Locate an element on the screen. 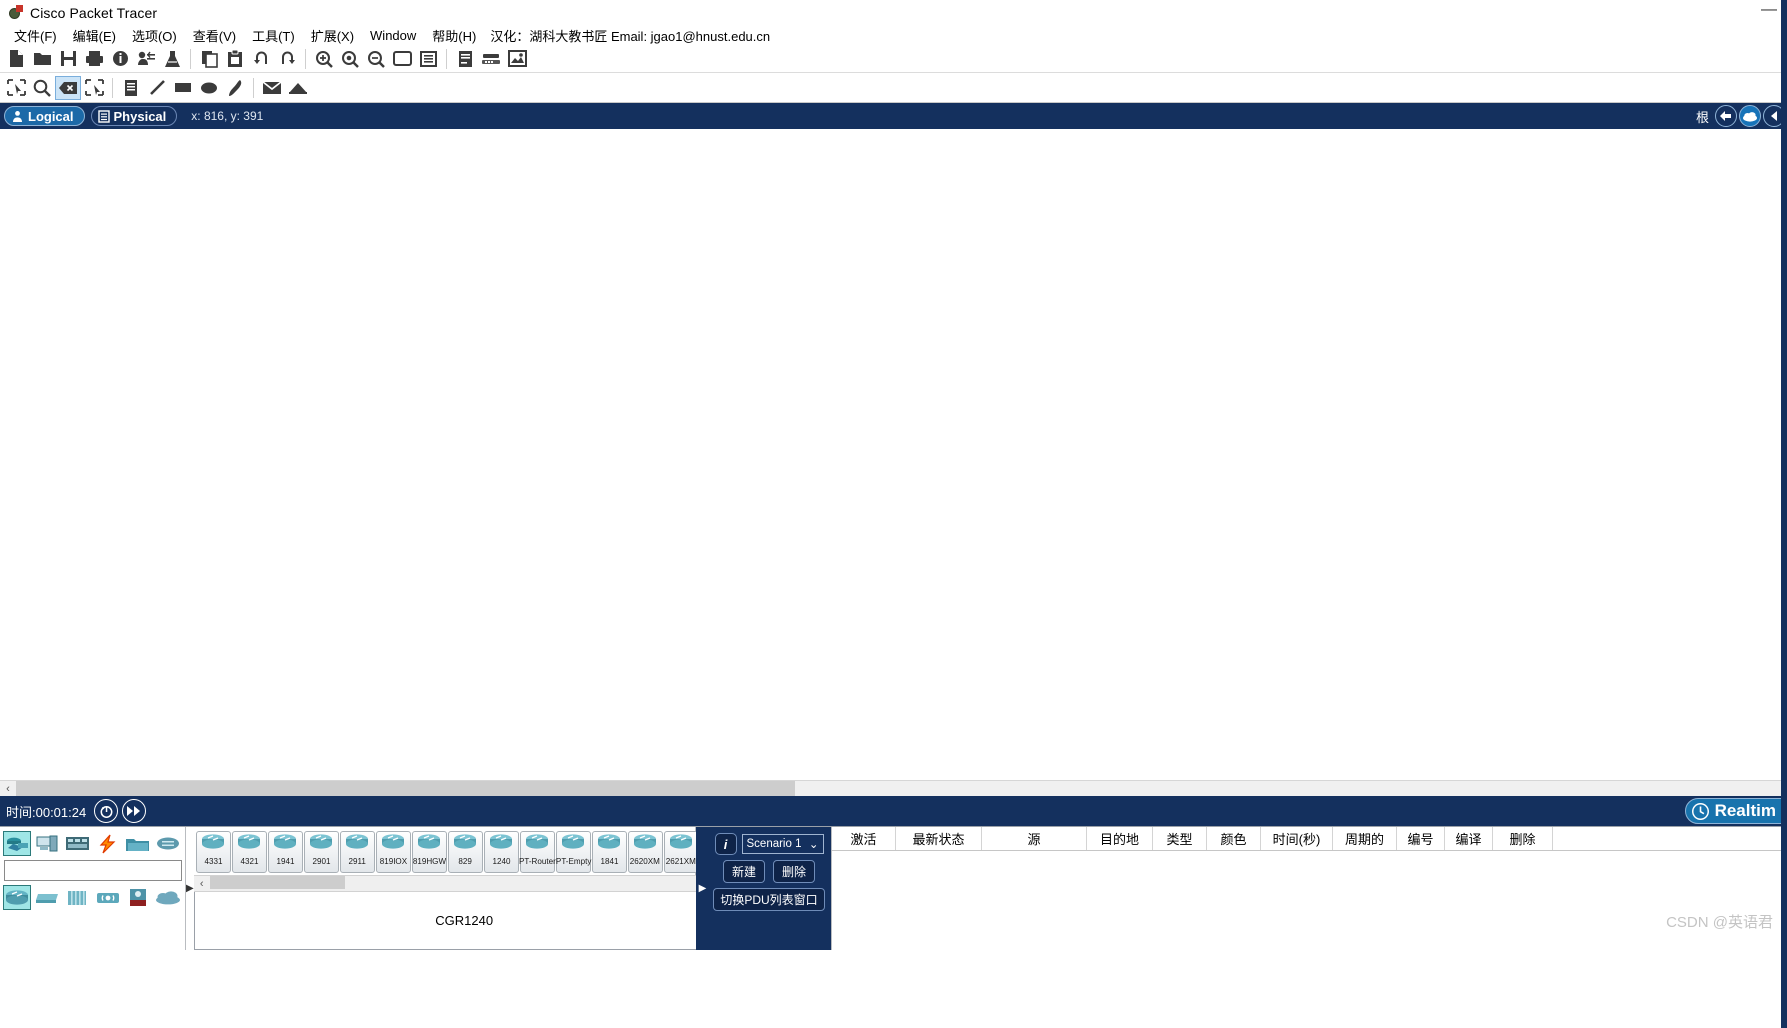 The image size is (1787, 1028). hubs-icon is located at coordinates (77, 897).